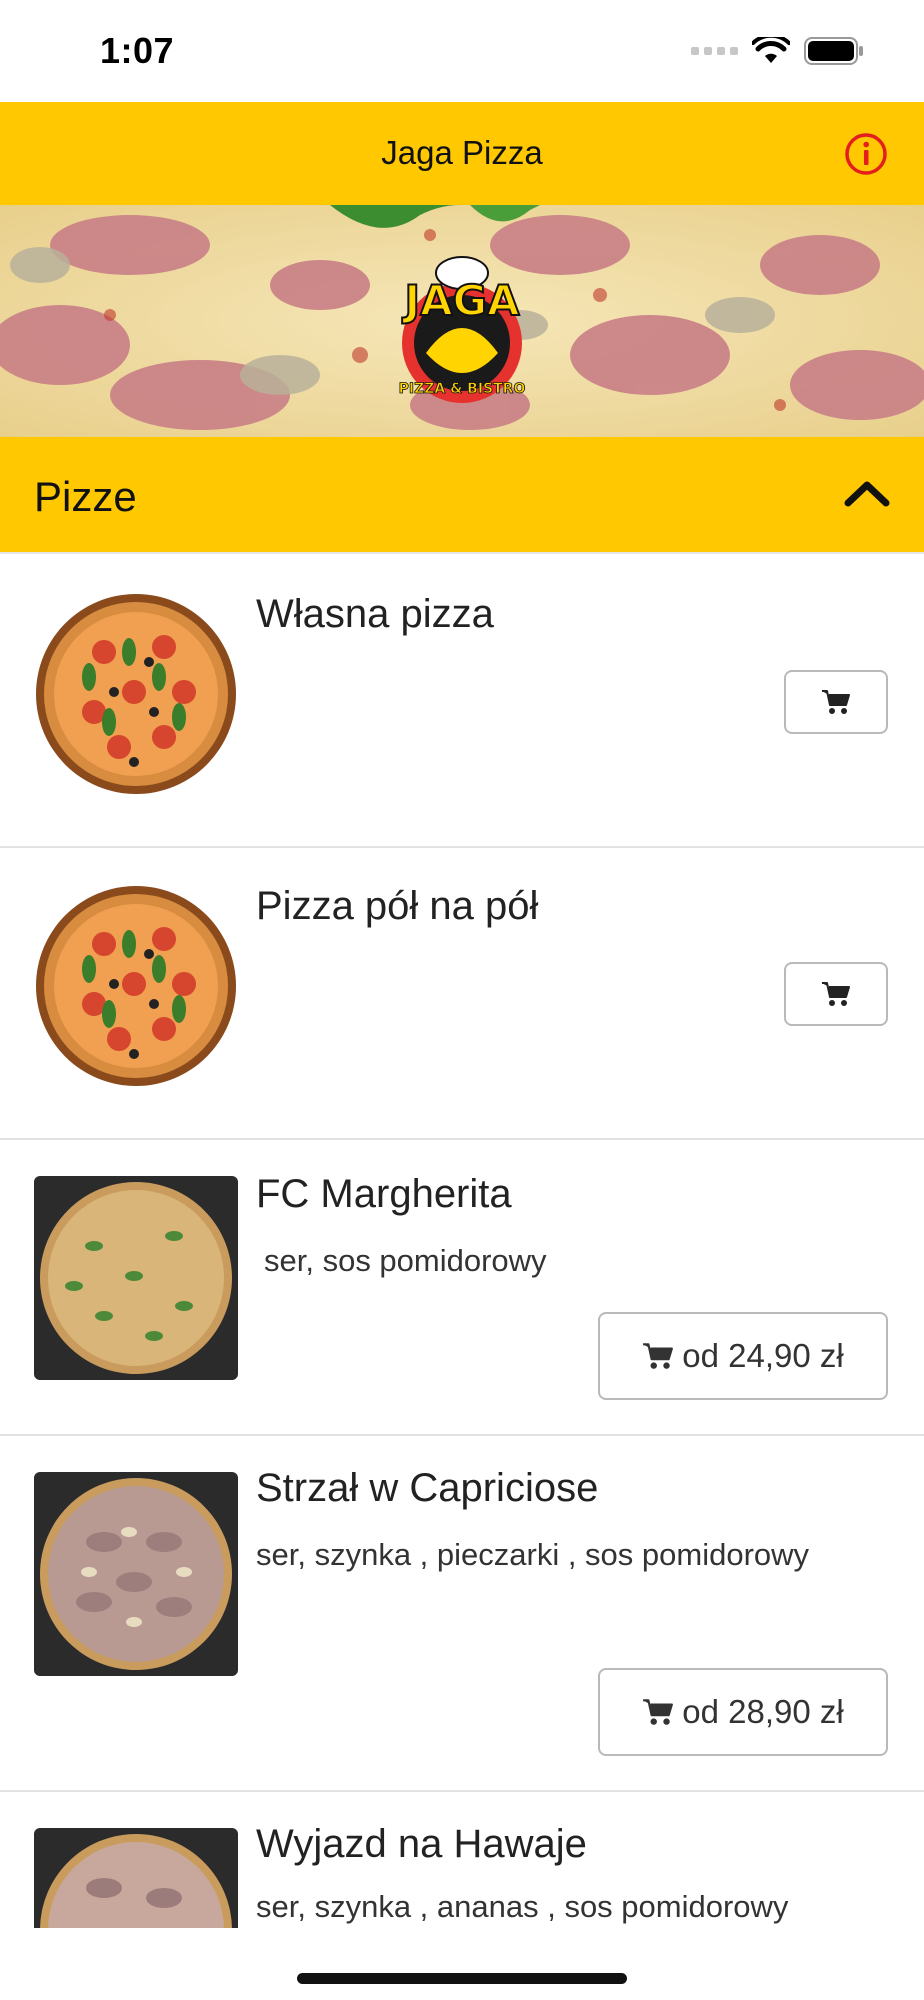 The width and height of the screenshot is (924, 2000). Describe the element at coordinates (714, 51) in the screenshot. I see `cellular-signal-icon` at that location.